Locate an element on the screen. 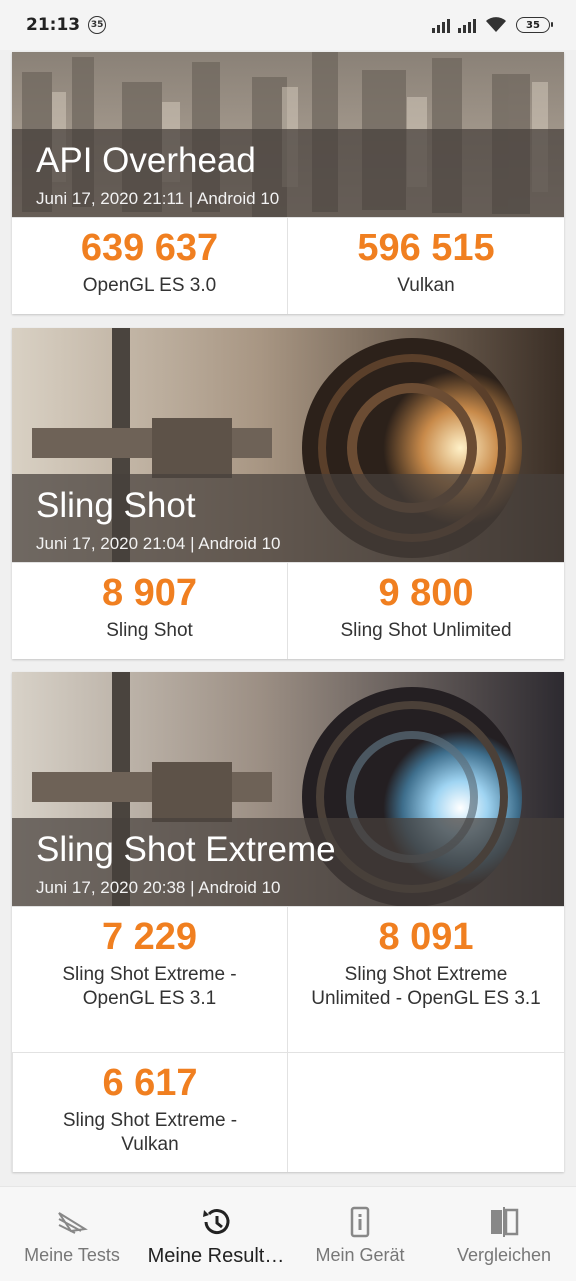 The image size is (576, 1281). card-title: Sling Shot is located at coordinates (116, 505).